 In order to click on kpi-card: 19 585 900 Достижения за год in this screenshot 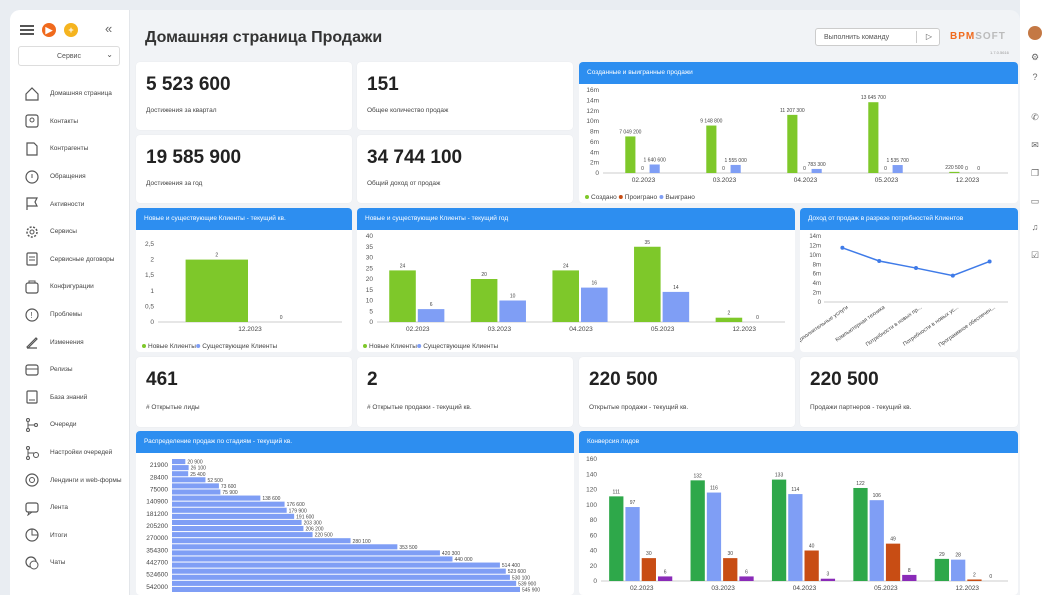, I will do `click(244, 169)`.